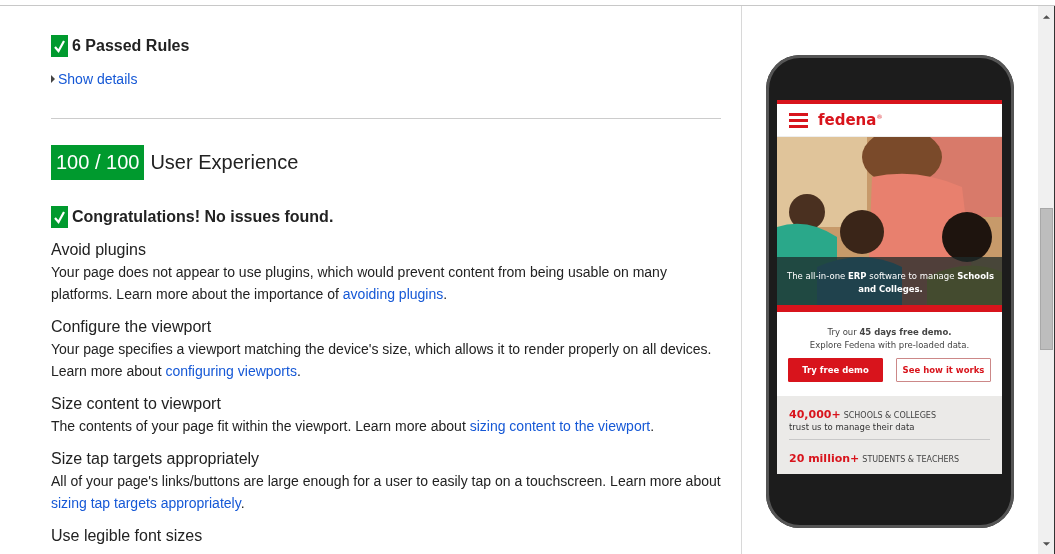 The width and height of the screenshot is (1055, 554). I want to click on rule-description: The contents of your page fit within the viewport. Learn more about sizing content to the viewport., so click(353, 426).